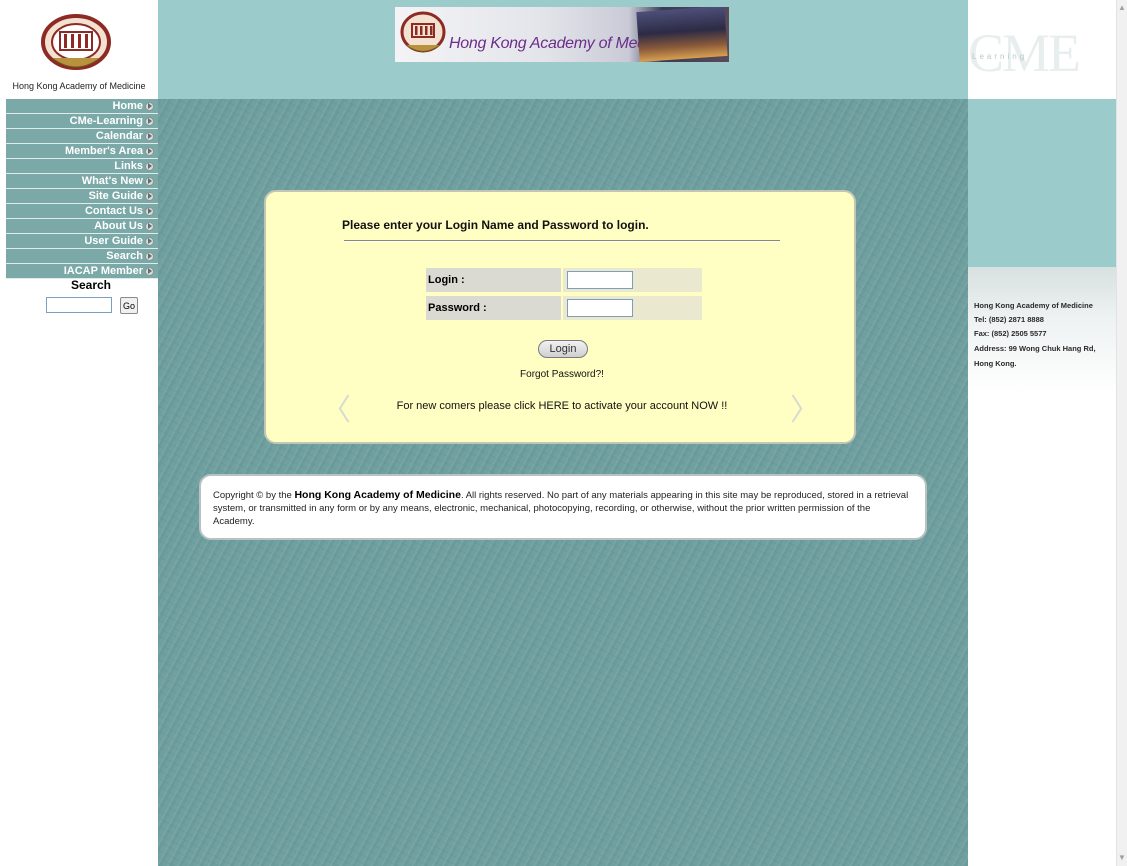 The height and width of the screenshot is (866, 1127). Describe the element at coordinates (82, 196) in the screenshot. I see `nav-item-site-guide: Site Guide` at that location.